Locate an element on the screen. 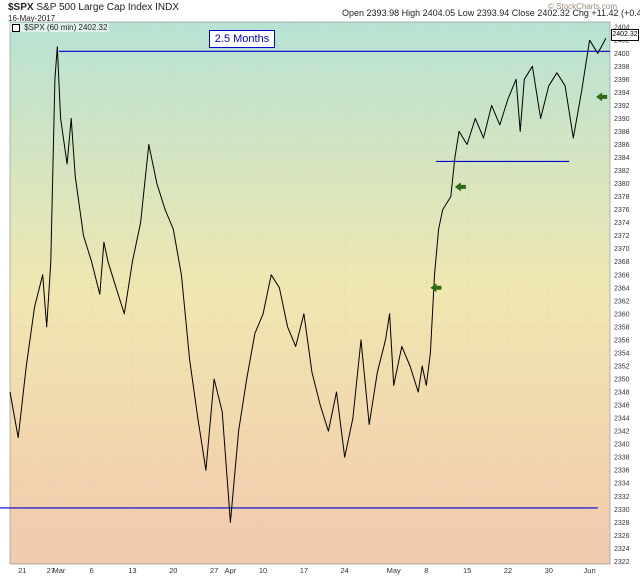  y-tick-label: 2346 is located at coordinates (622, 406).